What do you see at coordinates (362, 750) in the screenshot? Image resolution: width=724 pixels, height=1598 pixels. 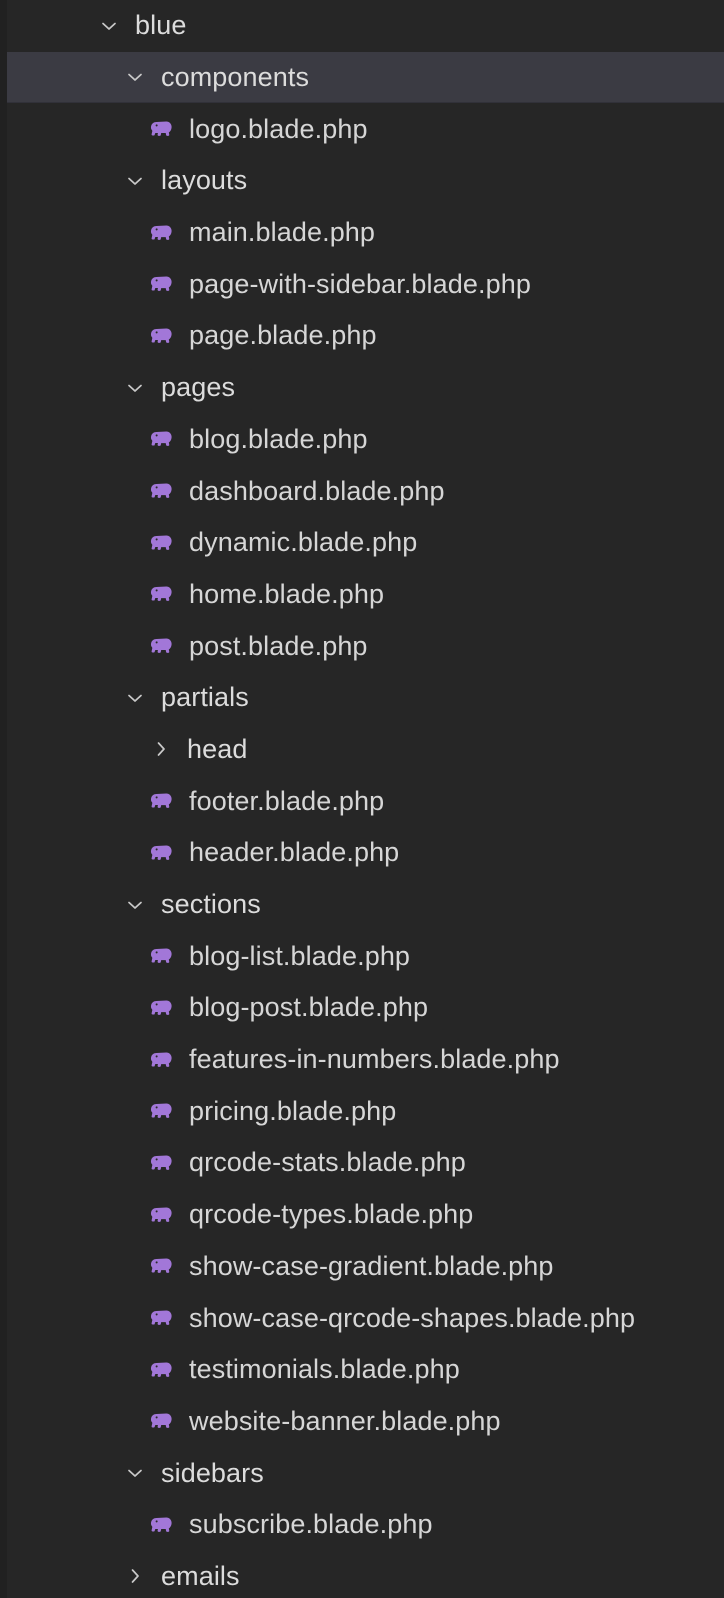 I see `tree-folder-row: head` at bounding box center [362, 750].